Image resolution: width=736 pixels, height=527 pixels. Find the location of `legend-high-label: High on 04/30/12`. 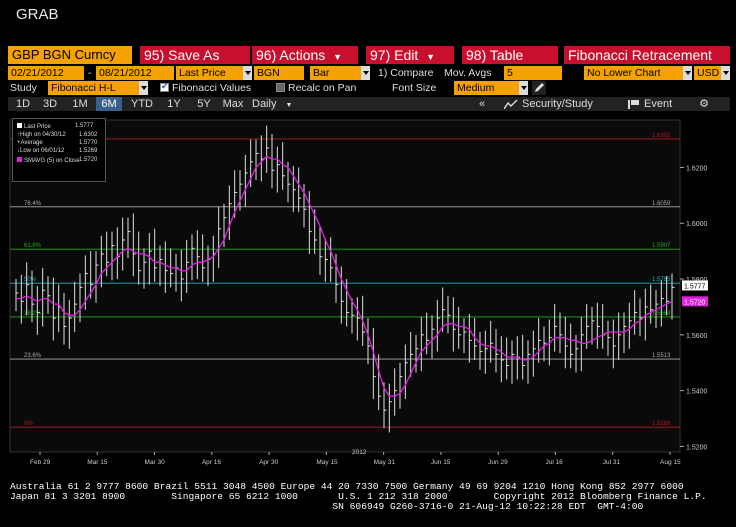

legend-high-label: High on 04/30/12 is located at coordinates (43, 135).